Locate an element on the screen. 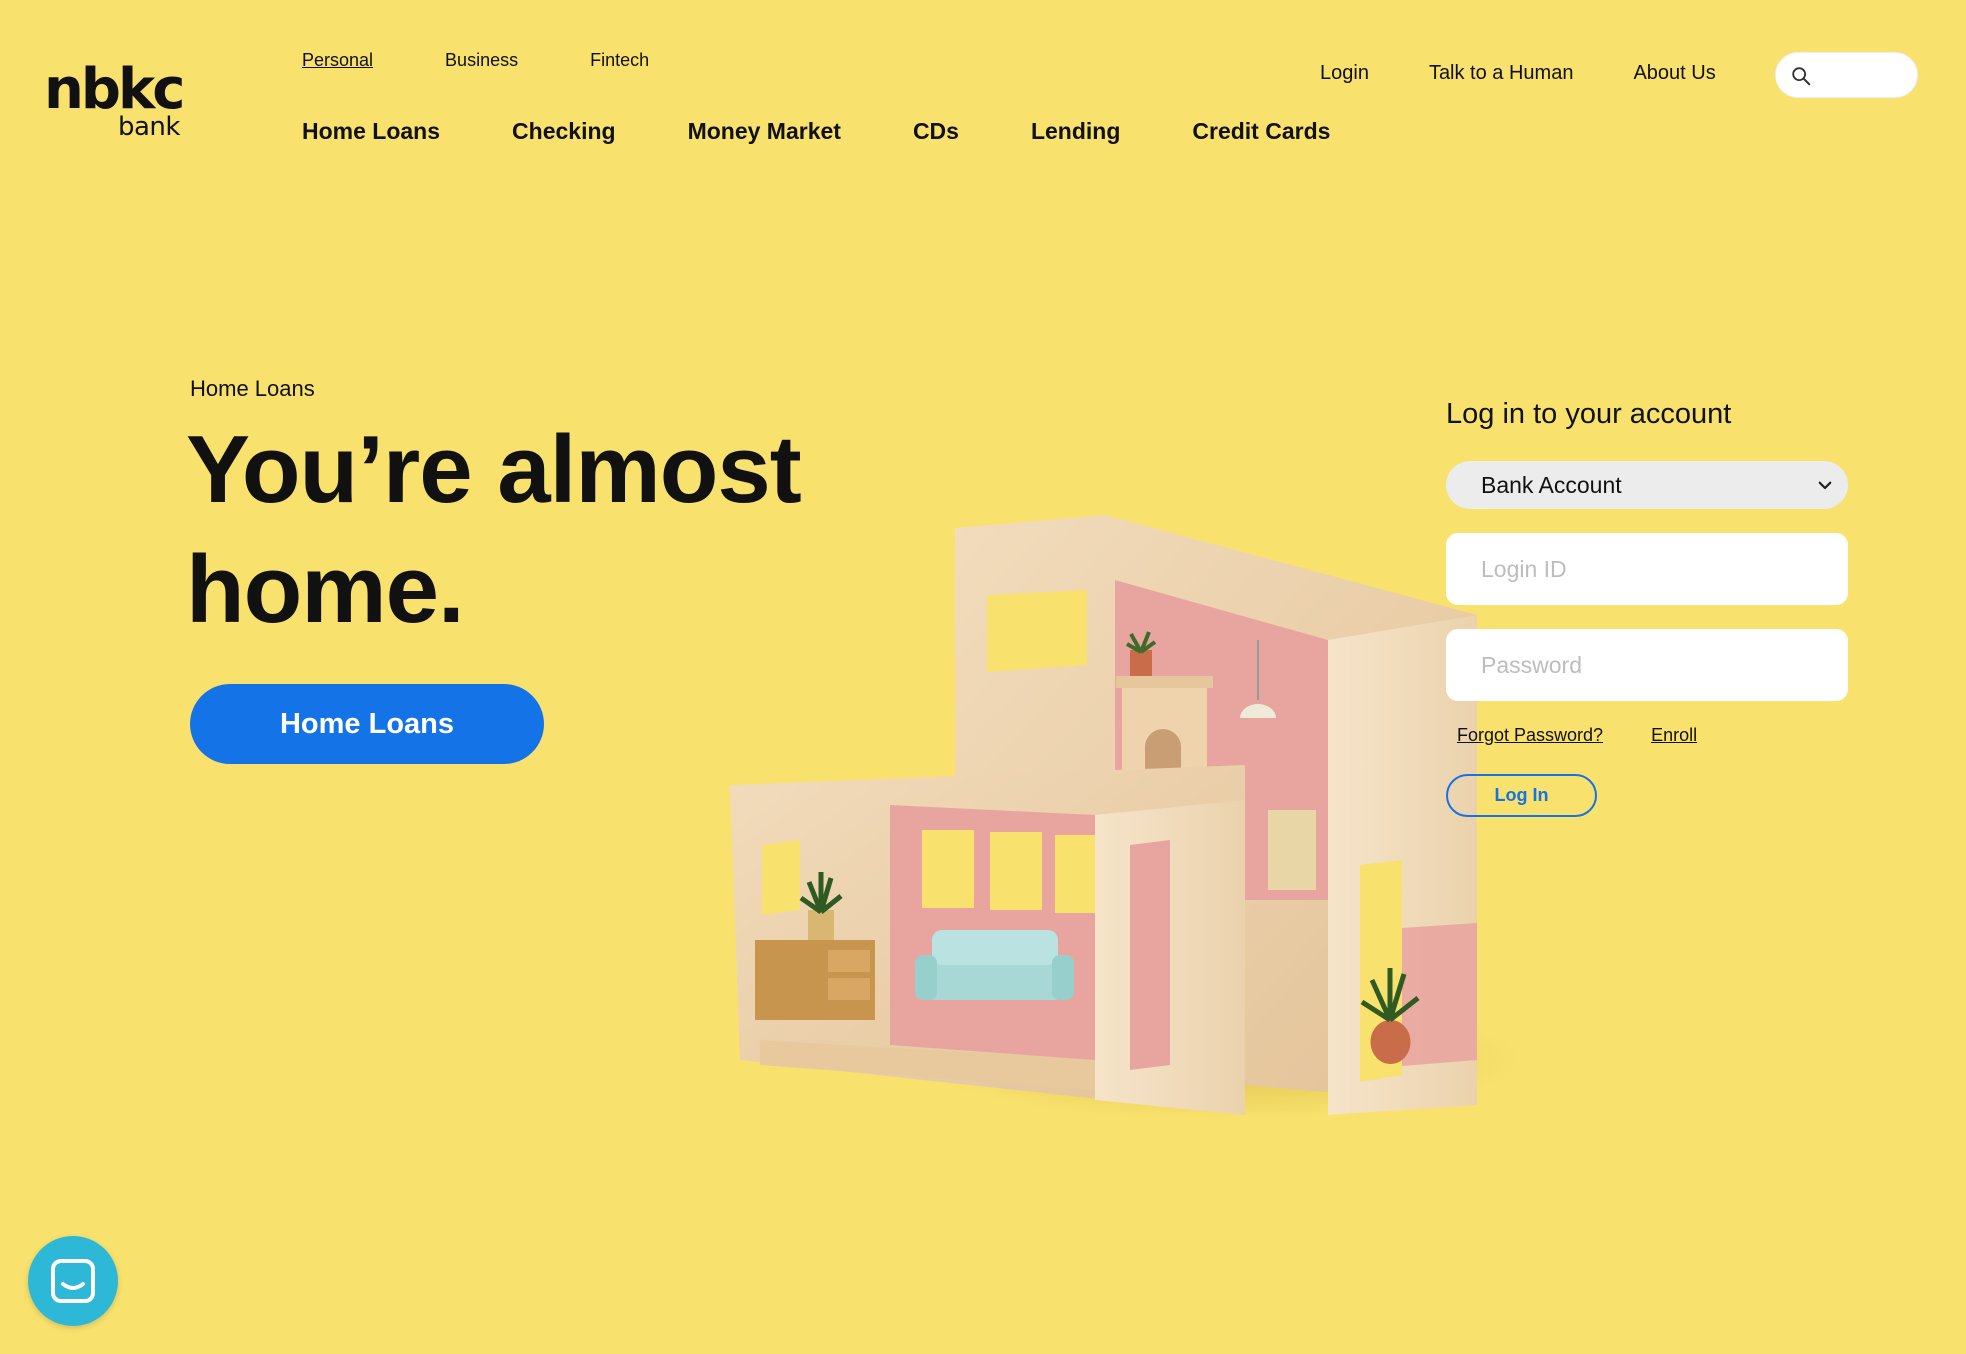  nav-home-loans: Home Loans is located at coordinates (371, 131).